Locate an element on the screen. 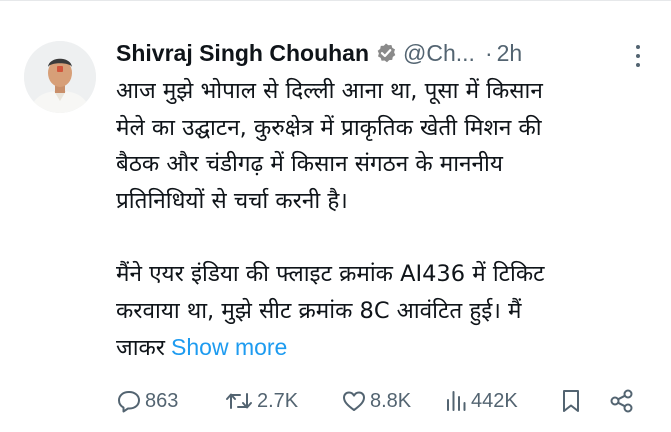 The width and height of the screenshot is (671, 432). views-chart-icon is located at coordinates (456, 401).